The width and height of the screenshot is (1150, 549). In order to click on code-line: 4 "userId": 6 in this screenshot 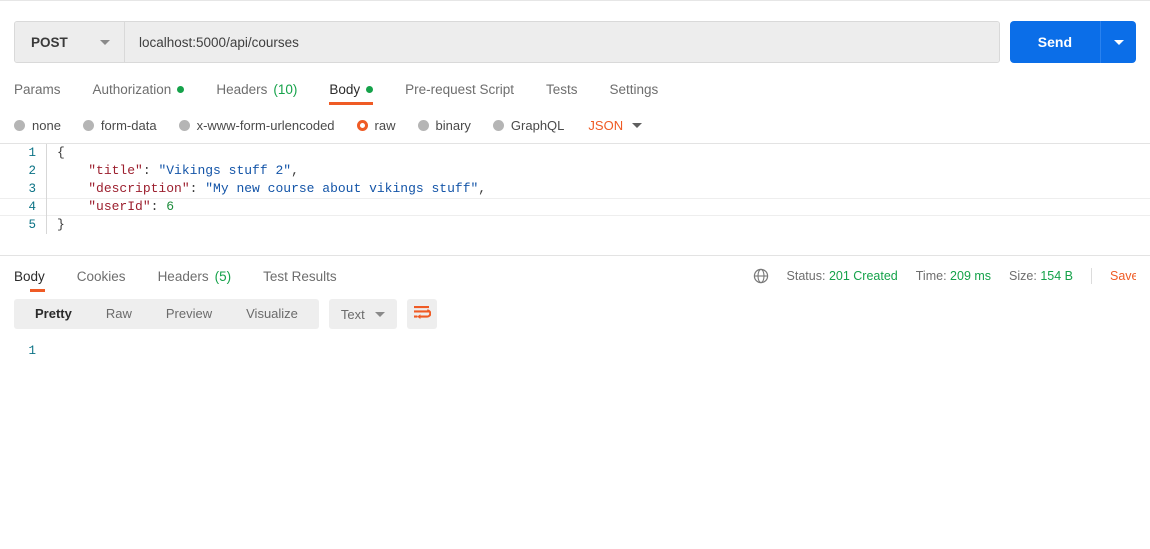, I will do `click(575, 207)`.